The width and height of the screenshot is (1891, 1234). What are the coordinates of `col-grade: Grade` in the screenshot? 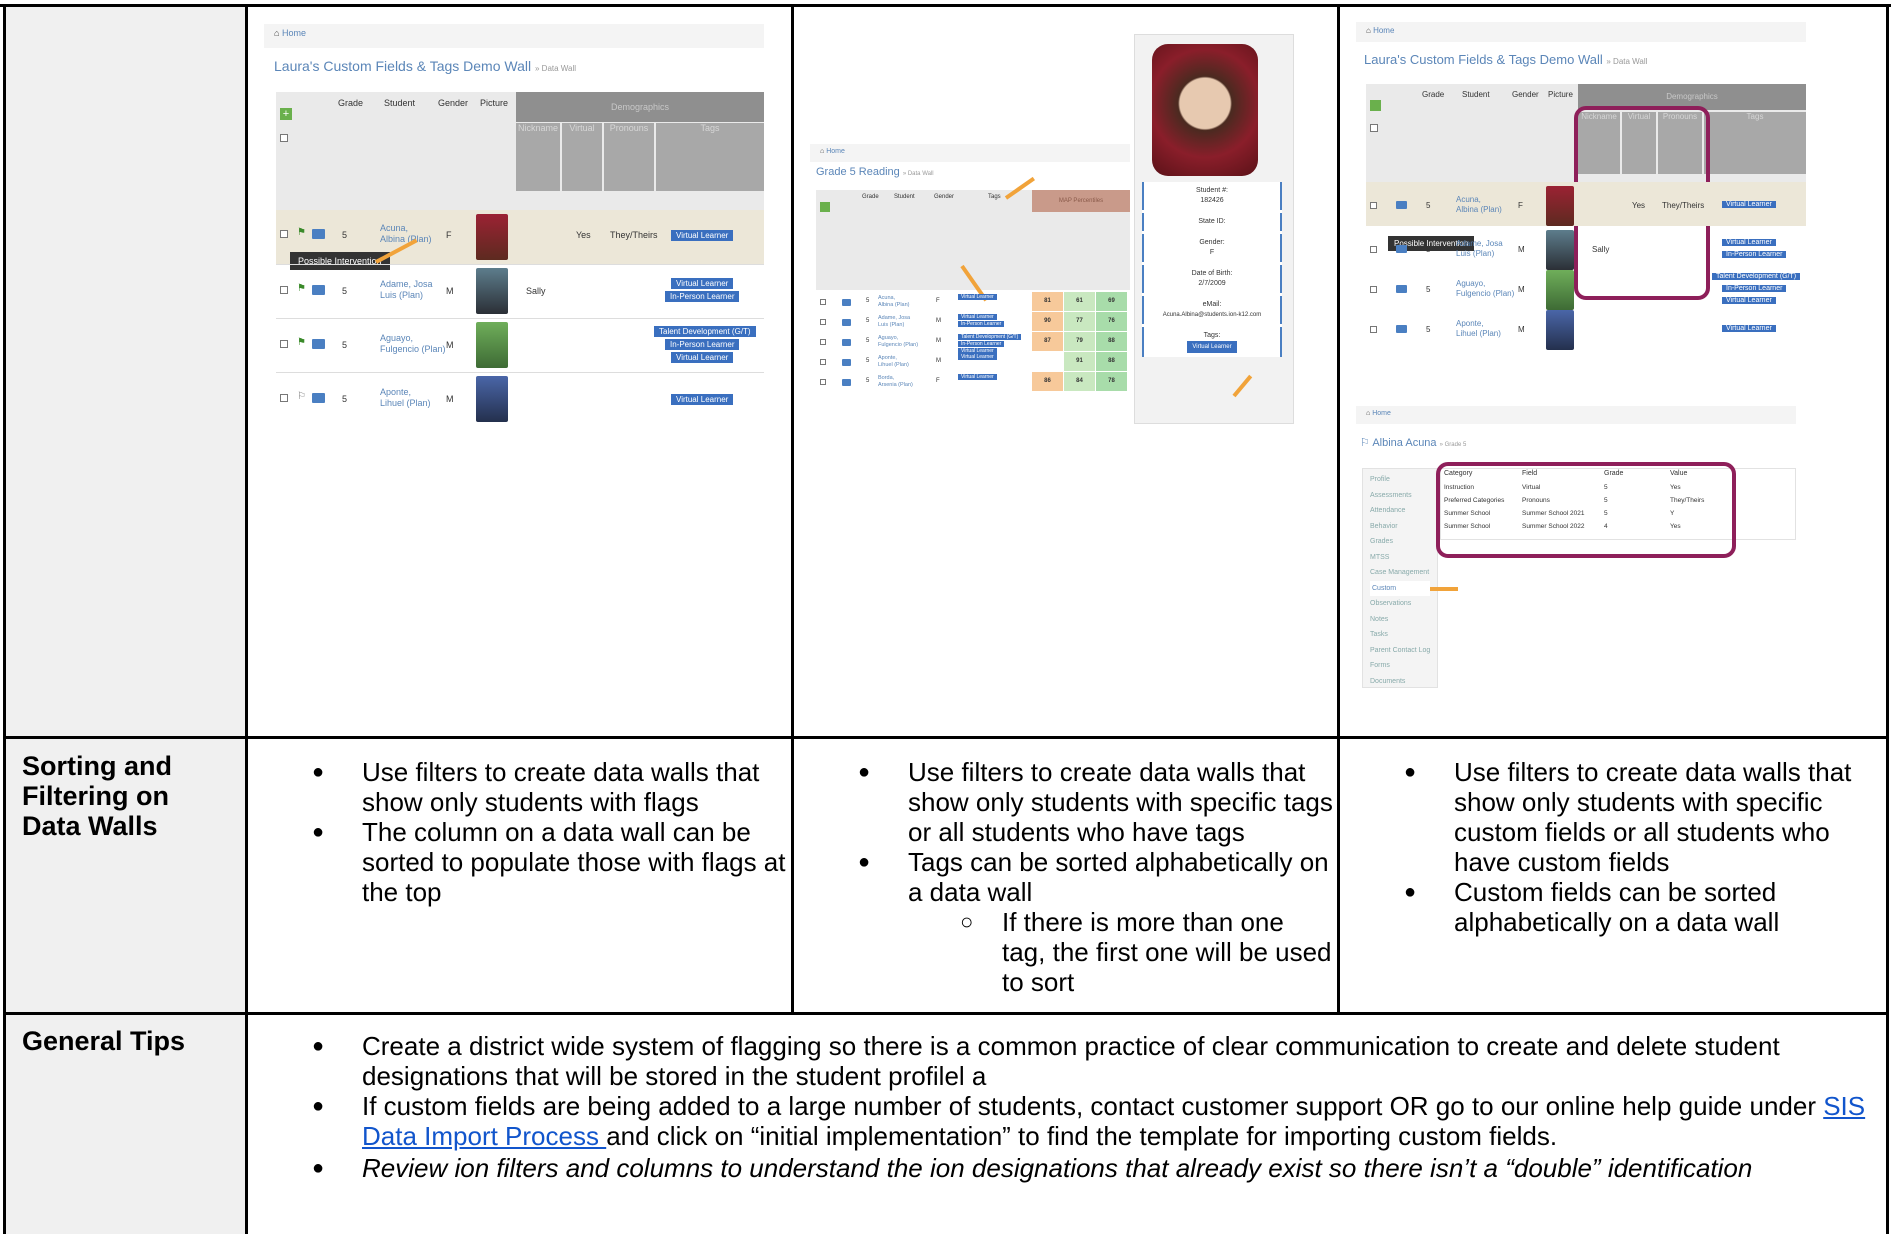 It's located at (1433, 94).